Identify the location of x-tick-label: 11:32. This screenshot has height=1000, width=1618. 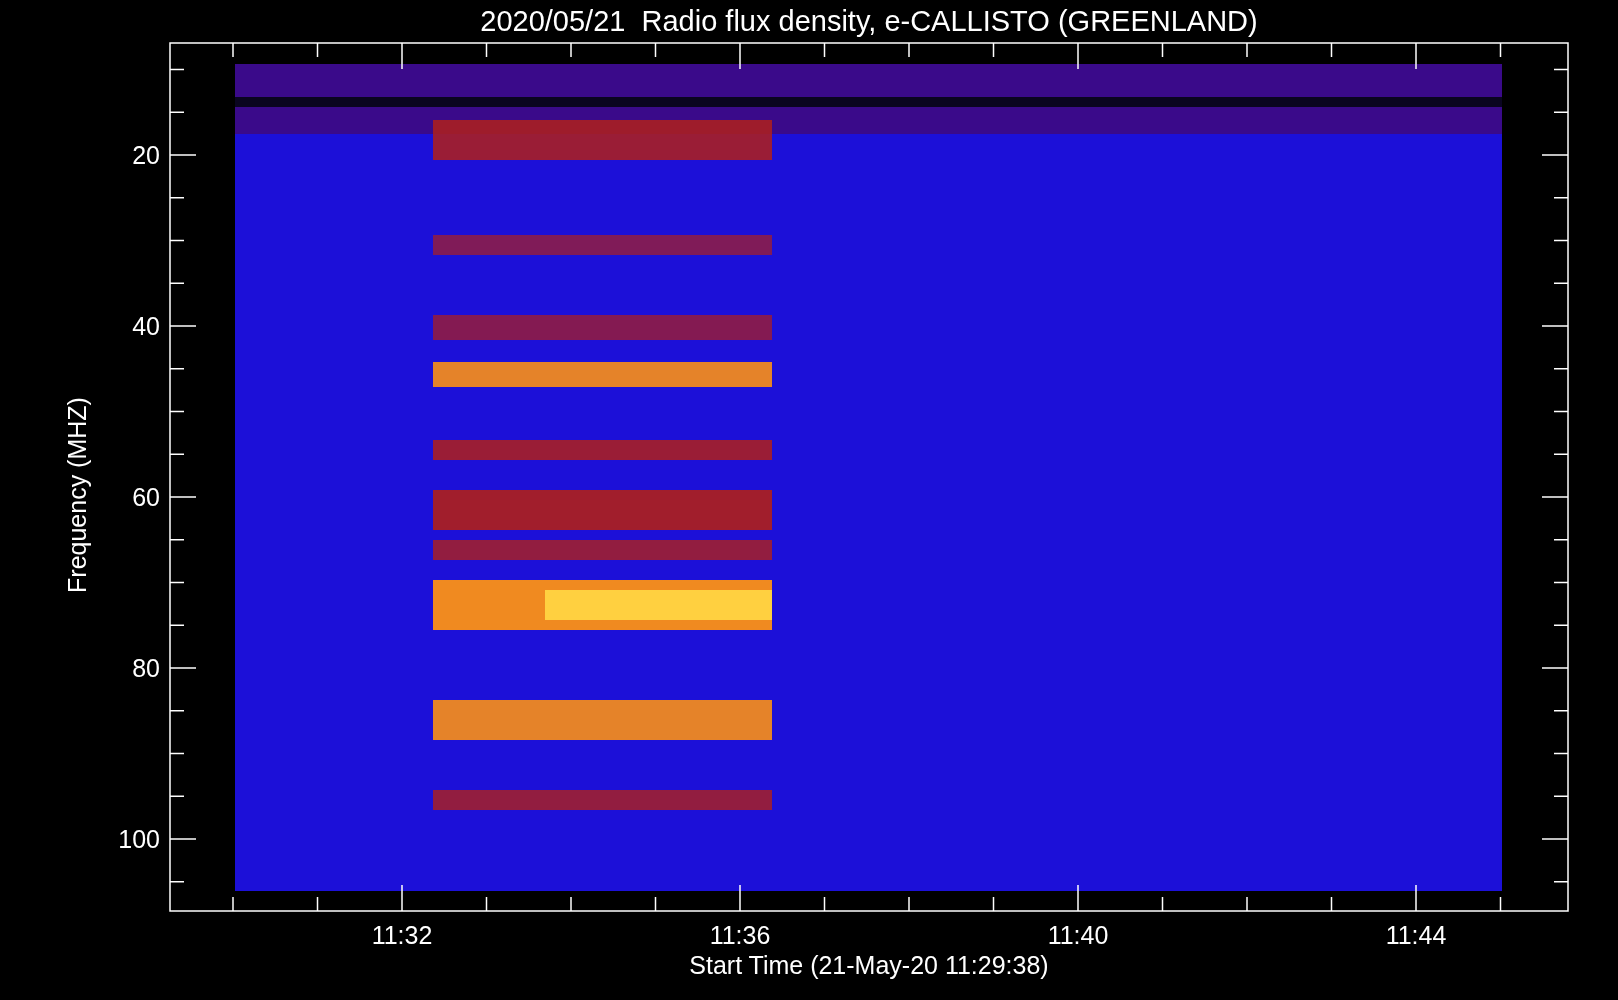
(402, 935).